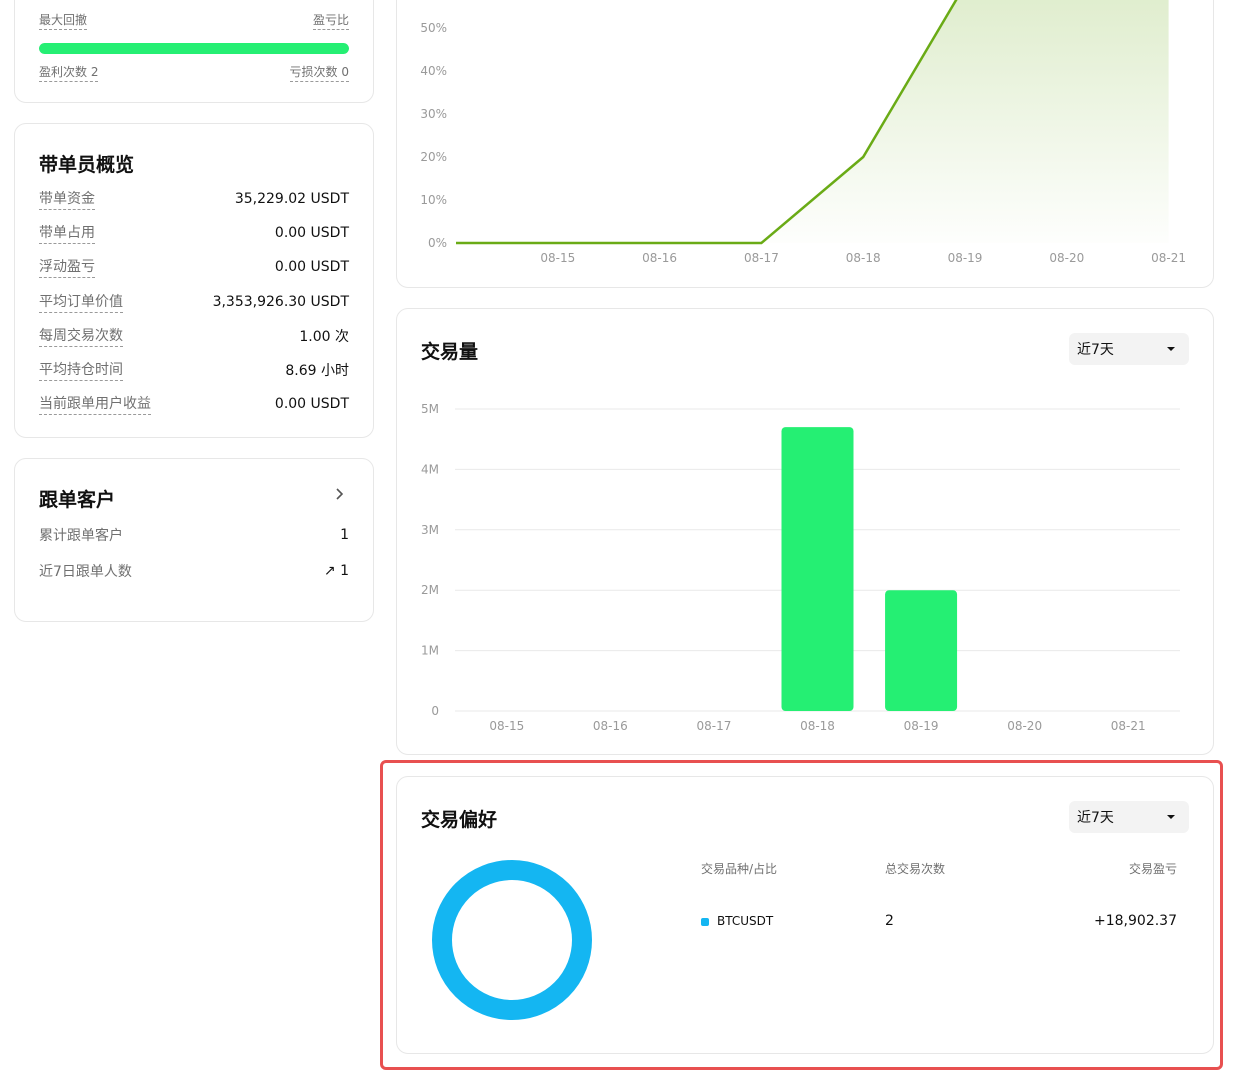  Describe the element at coordinates (705, 921) in the screenshot. I see `legend-square` at that location.